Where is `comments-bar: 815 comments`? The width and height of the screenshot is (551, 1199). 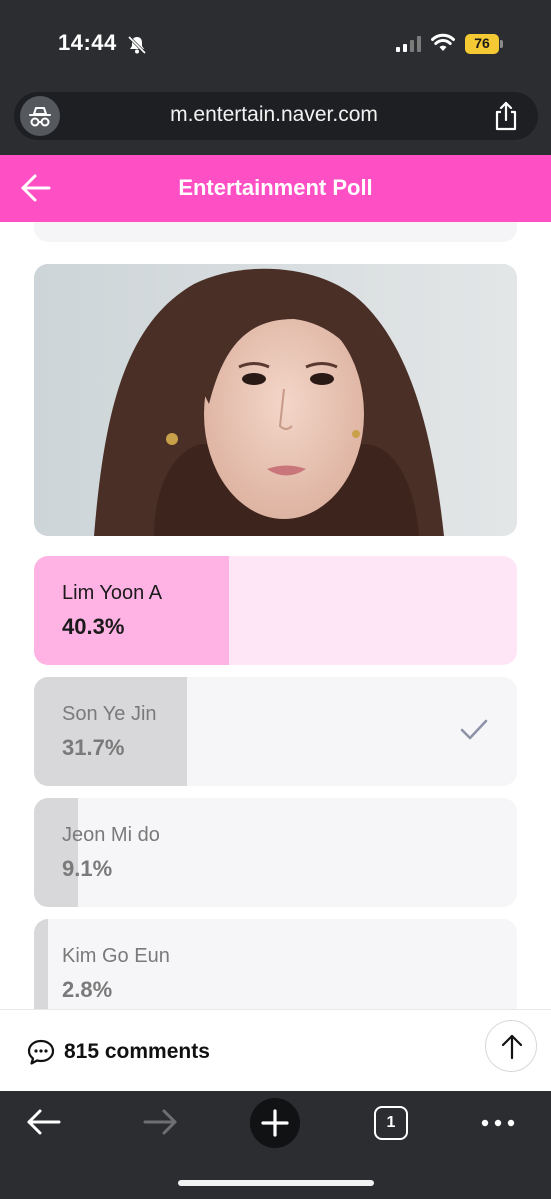
comments-bar: 815 comments is located at coordinates (275, 1050).